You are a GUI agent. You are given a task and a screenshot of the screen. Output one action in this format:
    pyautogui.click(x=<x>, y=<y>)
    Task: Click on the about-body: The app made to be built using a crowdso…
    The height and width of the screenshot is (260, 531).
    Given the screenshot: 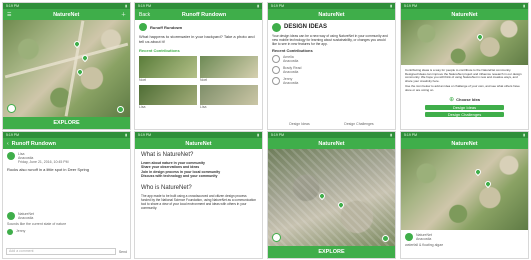 What is the action you would take?
    pyautogui.click(x=198, y=202)
    